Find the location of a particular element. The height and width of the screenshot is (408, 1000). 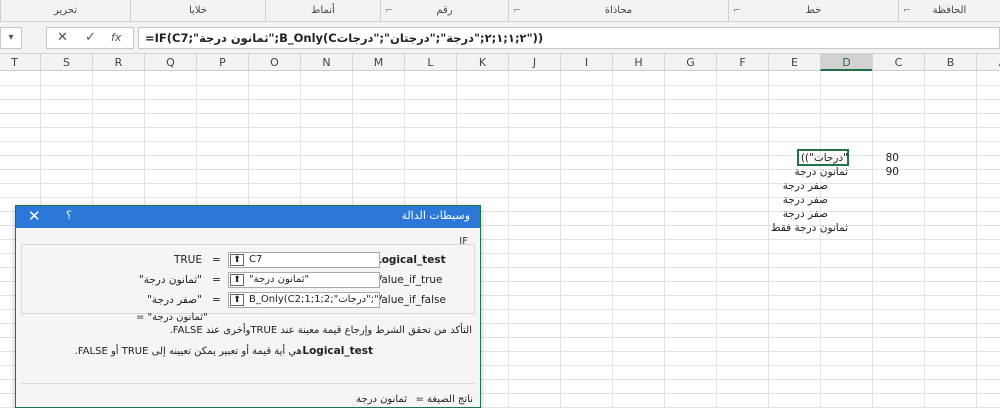

column-header: J is located at coordinates (534, 62).